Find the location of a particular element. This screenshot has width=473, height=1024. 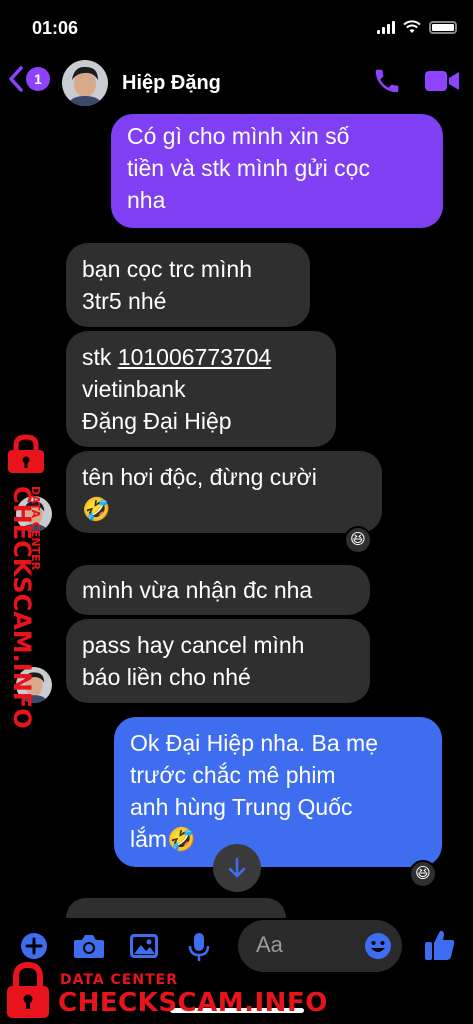

camera-icon is located at coordinates (89, 946).